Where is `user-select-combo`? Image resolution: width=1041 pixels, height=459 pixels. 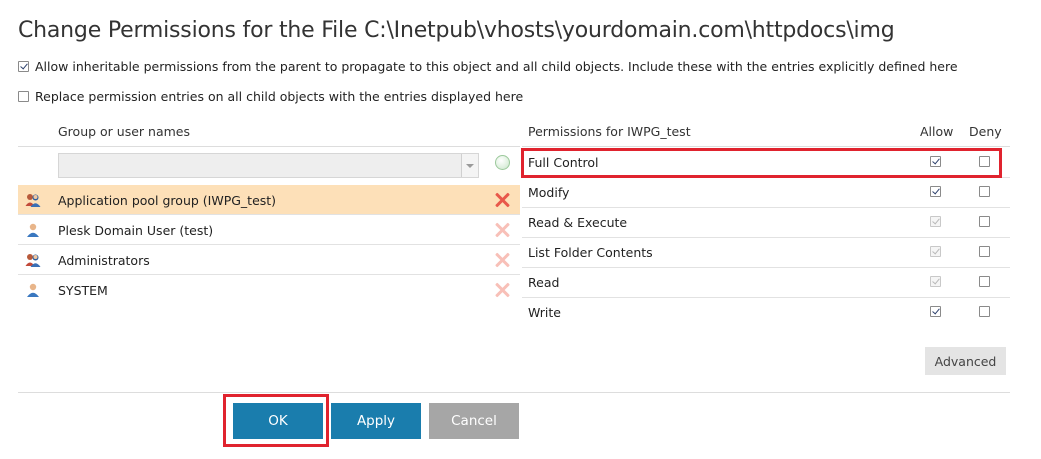
user-select-combo is located at coordinates (268, 165).